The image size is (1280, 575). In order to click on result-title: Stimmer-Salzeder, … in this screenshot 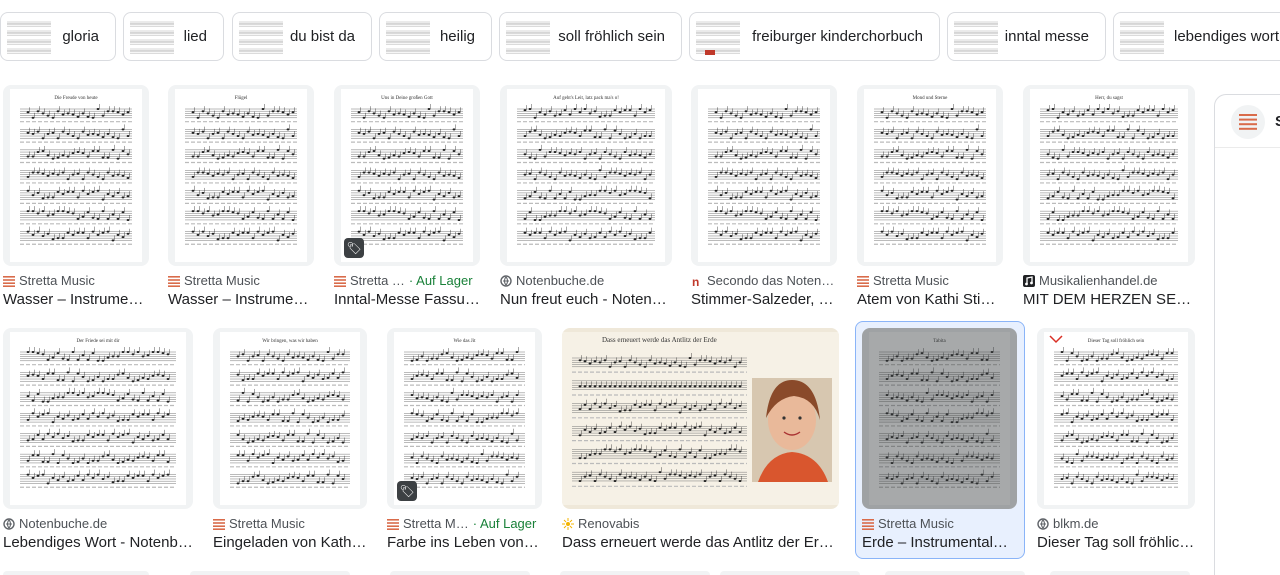, I will do `click(764, 299)`.